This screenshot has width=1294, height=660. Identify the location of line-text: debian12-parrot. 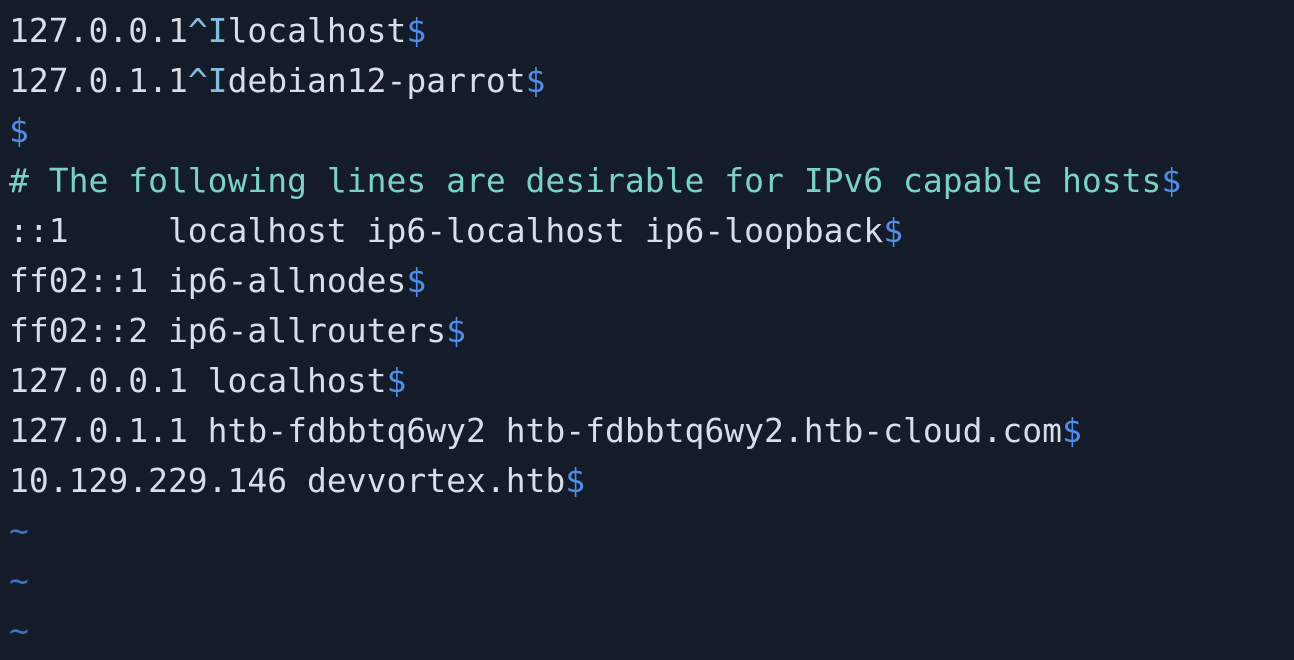
(376, 80).